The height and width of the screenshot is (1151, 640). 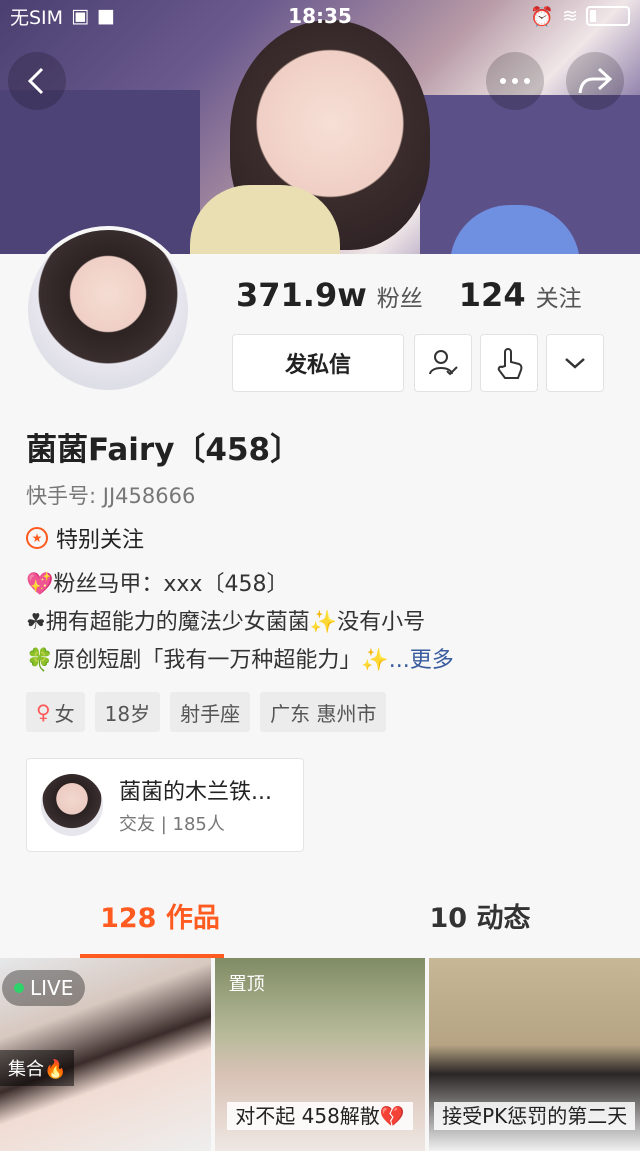 What do you see at coordinates (226, 622) in the screenshot?
I see `bio-line: ☘拥有超能力的魔法少女菌菌✨没有小号` at bounding box center [226, 622].